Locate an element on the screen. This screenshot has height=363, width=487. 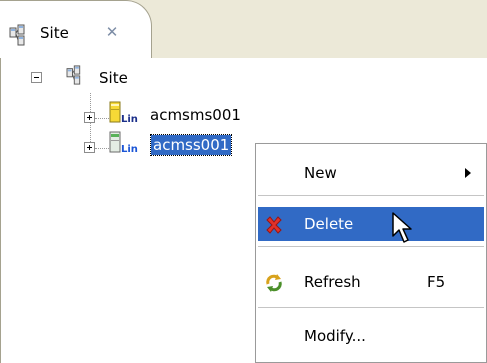
tab-site: Site ✕ is located at coordinates (76, 30).